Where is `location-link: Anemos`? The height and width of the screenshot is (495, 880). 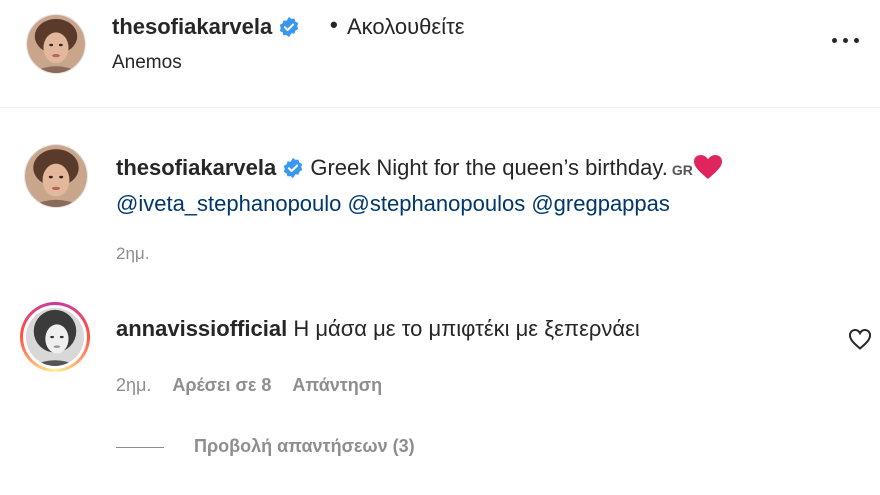
location-link: Anemos is located at coordinates (147, 63).